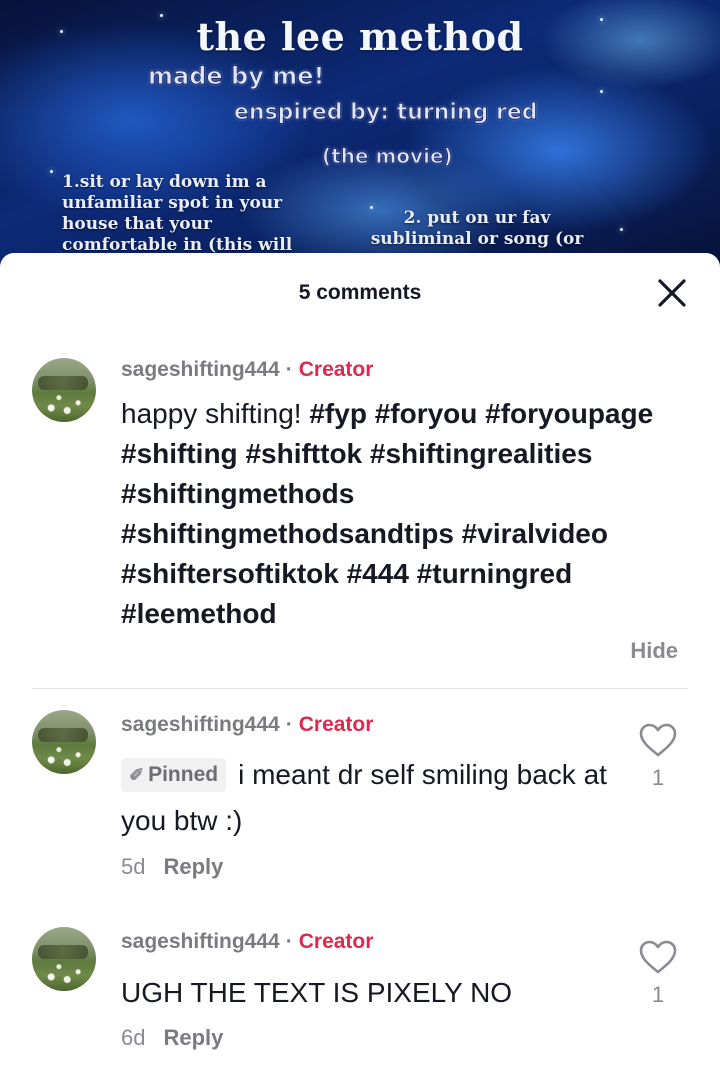 The height and width of the screenshot is (1067, 720). I want to click on close-button, so click(672, 293).